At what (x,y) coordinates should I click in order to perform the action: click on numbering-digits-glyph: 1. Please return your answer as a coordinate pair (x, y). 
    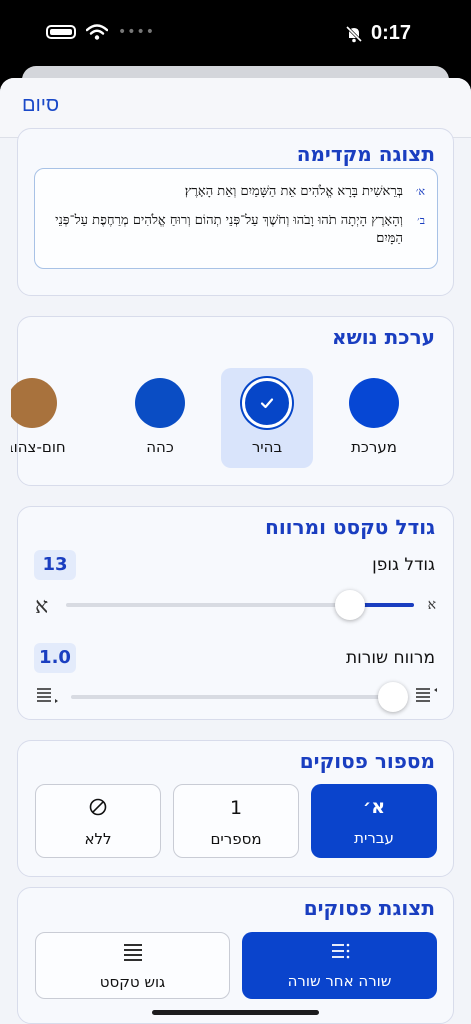
    Looking at the image, I should click on (236, 808).